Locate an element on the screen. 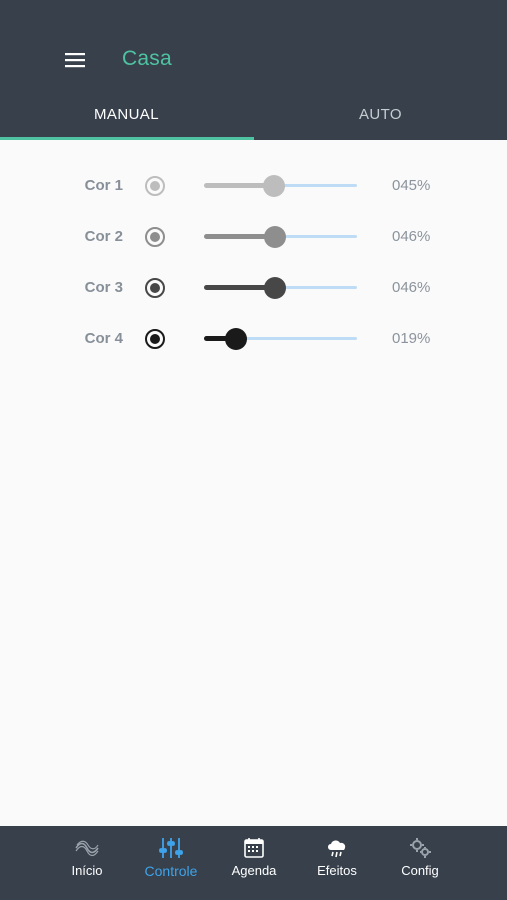  cloud-rain-icon is located at coordinates (337, 849).